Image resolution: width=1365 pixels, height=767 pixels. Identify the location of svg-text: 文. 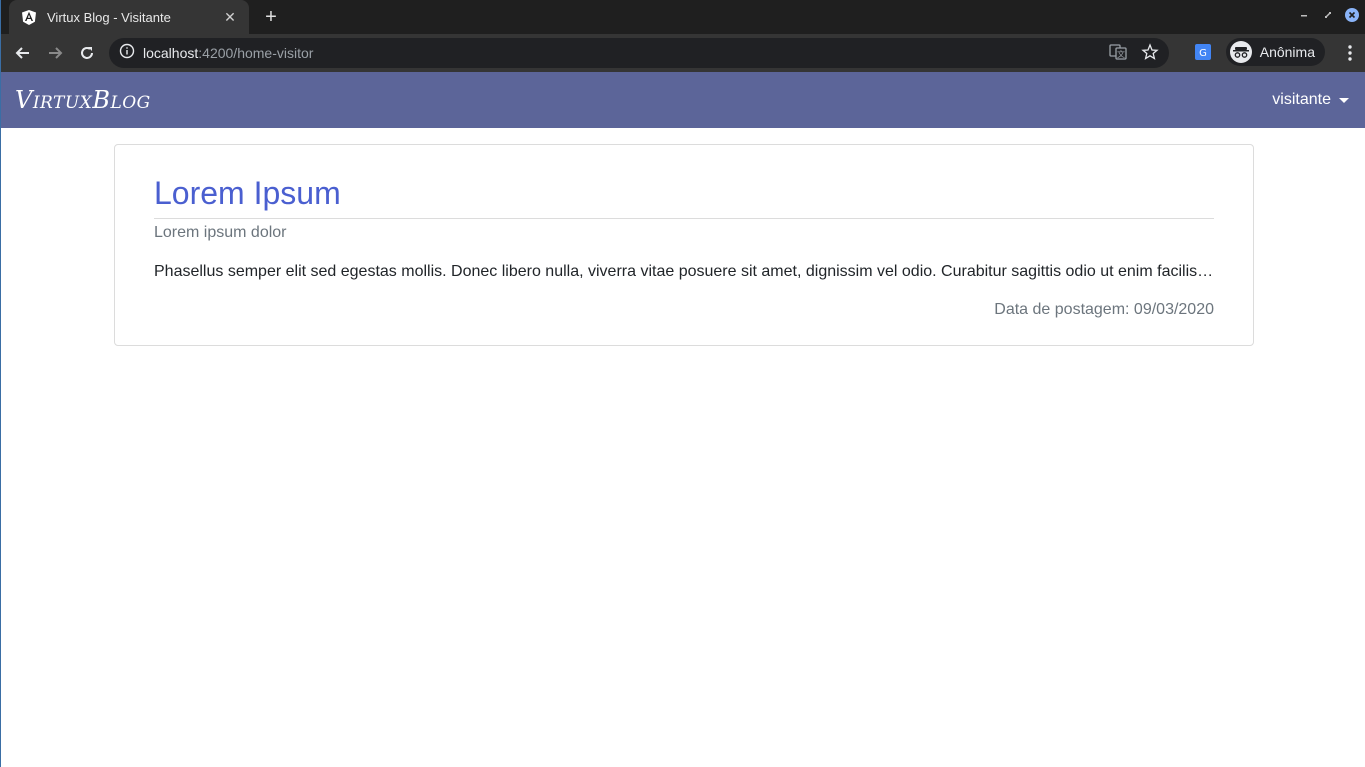
(1121, 54).